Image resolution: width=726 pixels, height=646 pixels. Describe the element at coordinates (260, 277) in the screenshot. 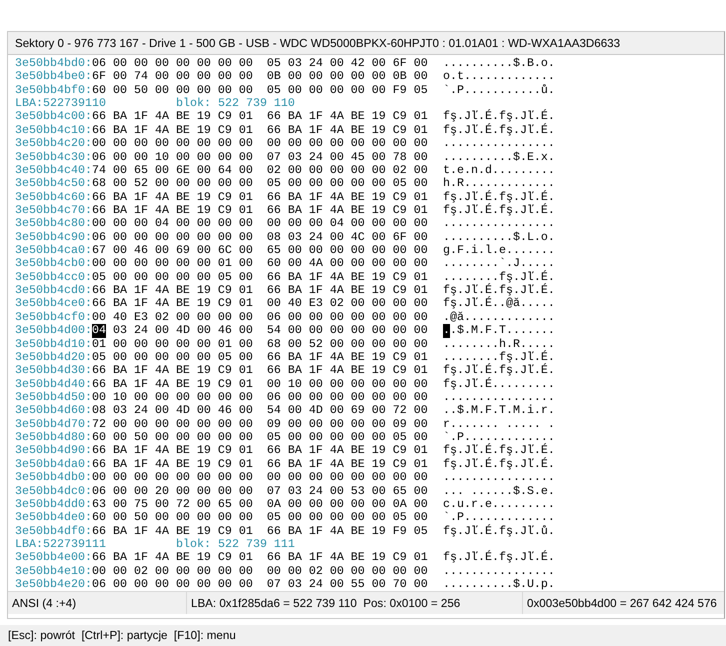

I see `hex-bytes: 05 00 00 00 00 00 05 00 66 BA 1F 4A BE 19 C9 01` at that location.